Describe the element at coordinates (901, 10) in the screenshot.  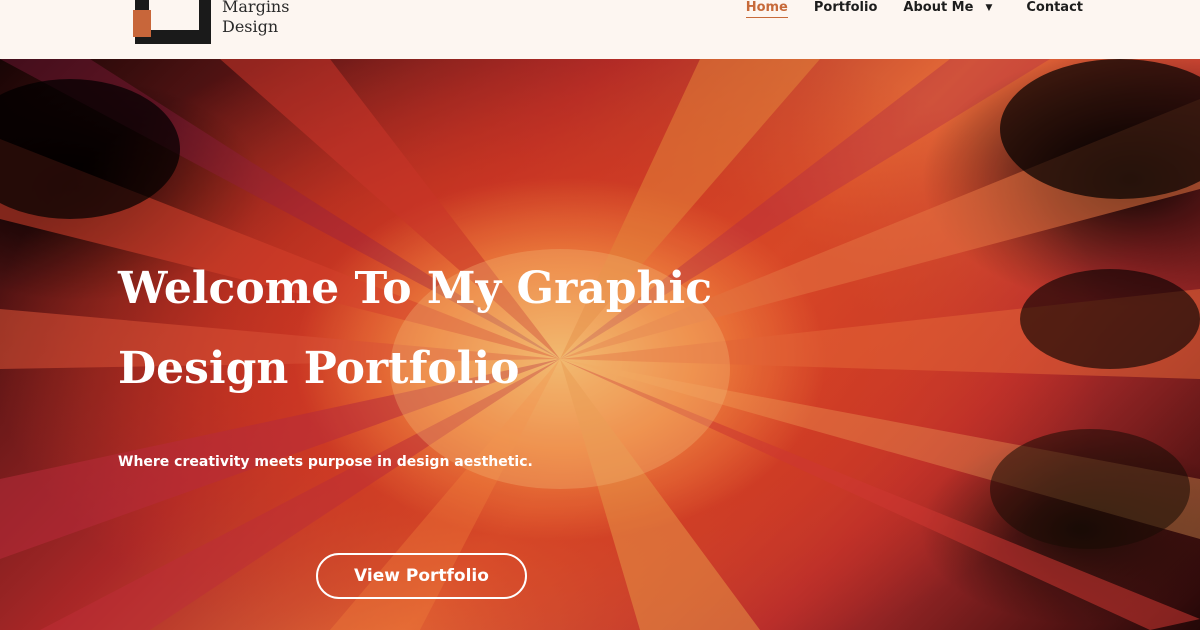
I see `main-nav: Home Portfolio About Me ▼ Contact` at that location.